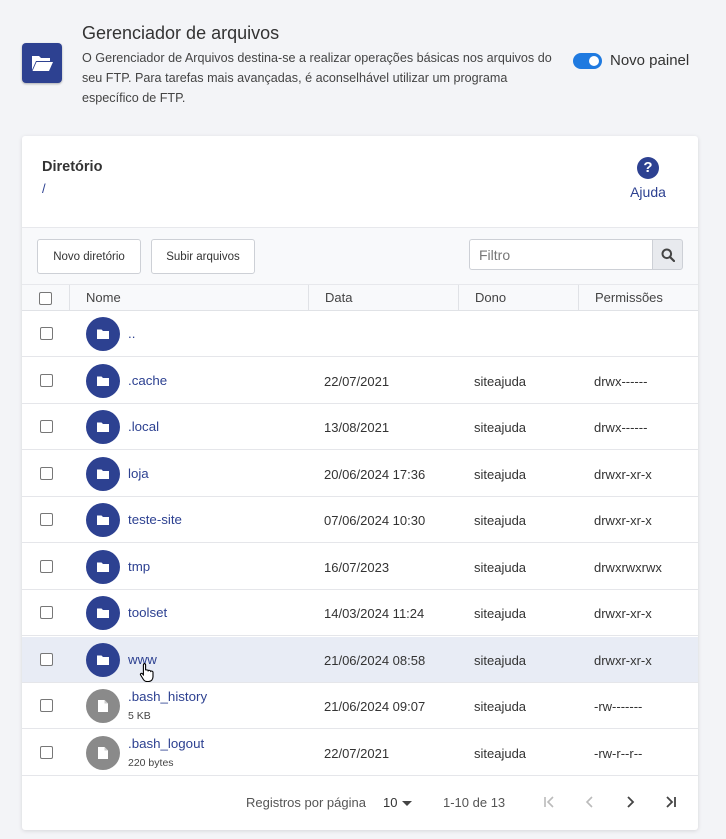  I want to click on table-header: Nome Data Dono Permissões, so click(360, 297).